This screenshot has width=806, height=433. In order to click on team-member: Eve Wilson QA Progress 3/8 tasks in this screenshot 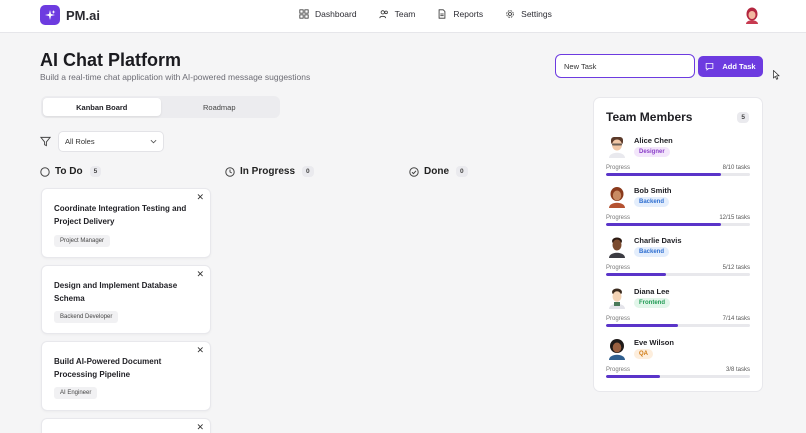, I will do `click(679, 363)`.